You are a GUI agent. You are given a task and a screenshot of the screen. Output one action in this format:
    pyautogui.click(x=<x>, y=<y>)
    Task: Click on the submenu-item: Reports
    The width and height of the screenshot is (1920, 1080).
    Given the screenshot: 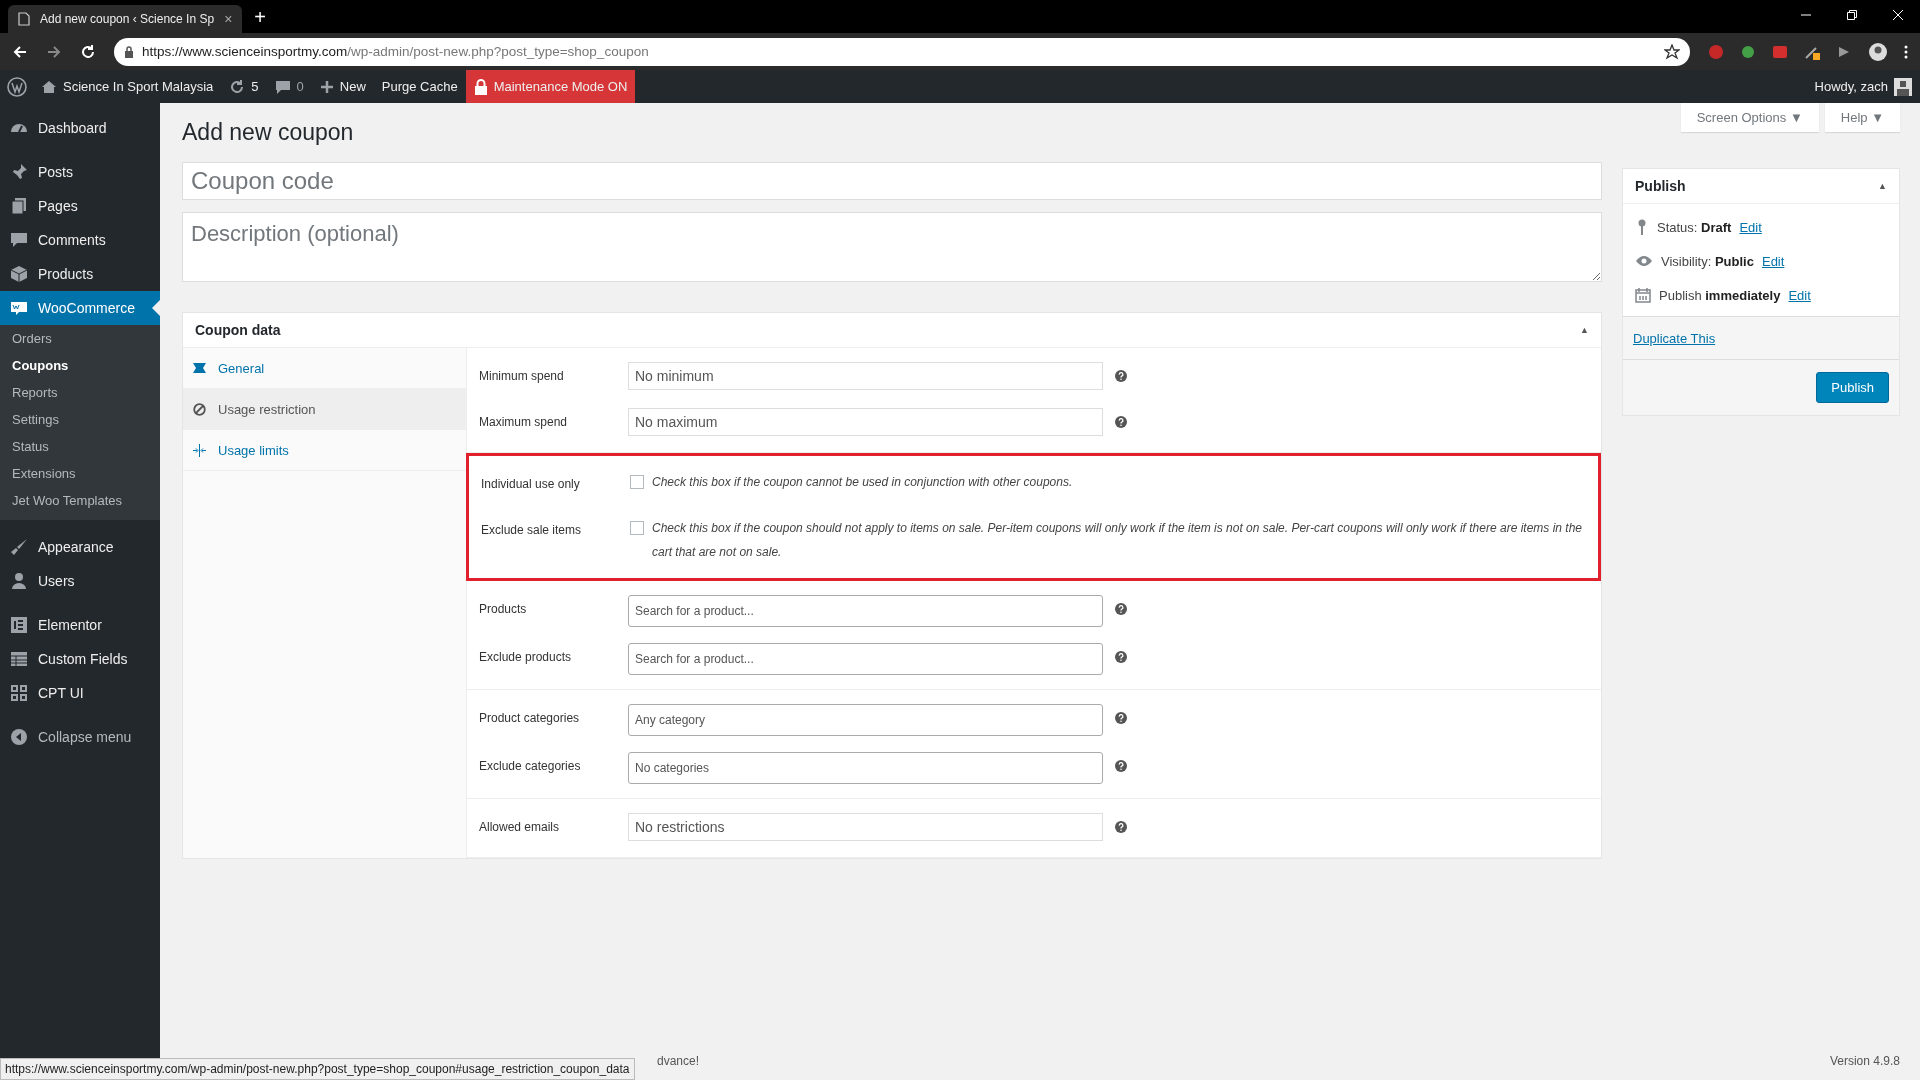 What is the action you would take?
    pyautogui.click(x=80, y=392)
    